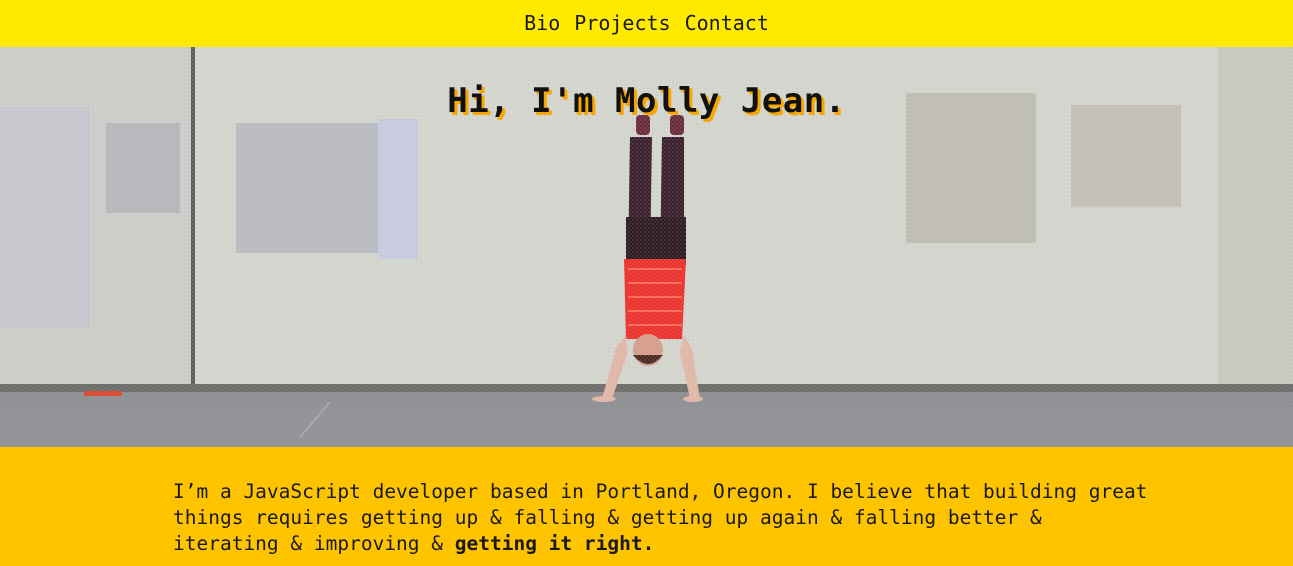  I want to click on hero-title: Hi, I'm Molly Jean., so click(646, 101).